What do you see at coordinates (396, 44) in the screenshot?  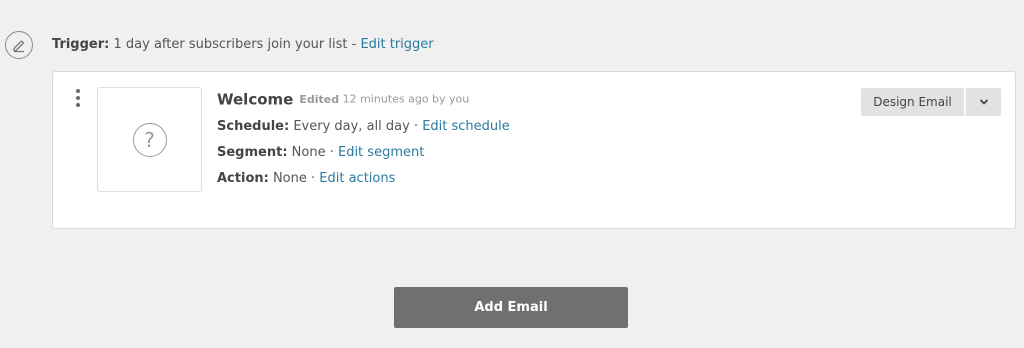 I see `edit-trigger-link: Edit trigger` at bounding box center [396, 44].